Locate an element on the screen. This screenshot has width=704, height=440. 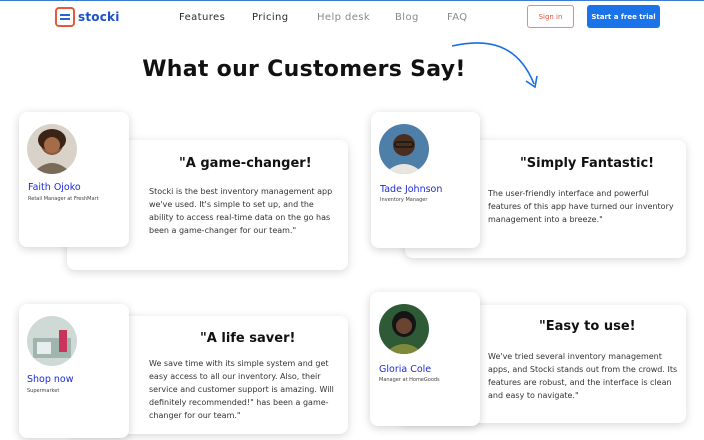
testimonial-headline: "A game-changer! is located at coordinates (245, 163).